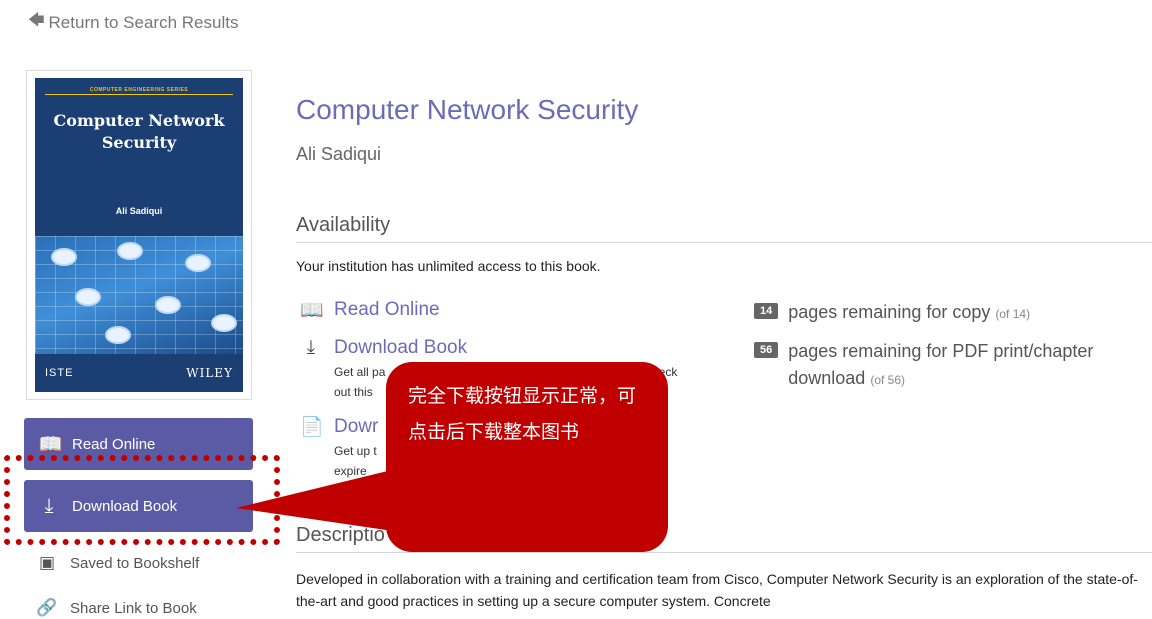  What do you see at coordinates (36, 20) in the screenshot?
I see `back-arrow-icon: 🡄` at bounding box center [36, 20].